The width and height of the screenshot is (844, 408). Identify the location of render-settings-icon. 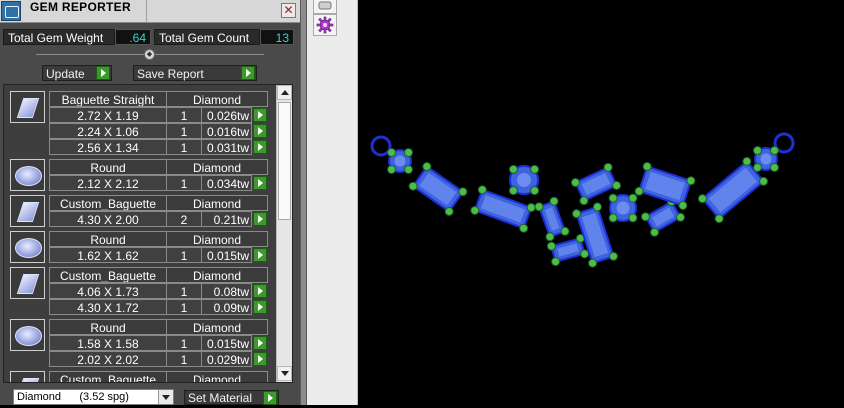
(325, 5).